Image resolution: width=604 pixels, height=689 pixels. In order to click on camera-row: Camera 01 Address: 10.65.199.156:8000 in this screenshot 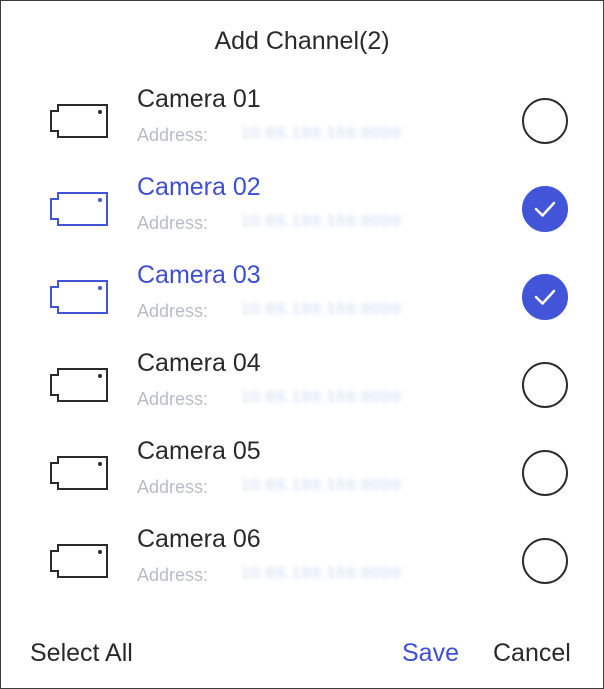, I will do `click(302, 117)`.